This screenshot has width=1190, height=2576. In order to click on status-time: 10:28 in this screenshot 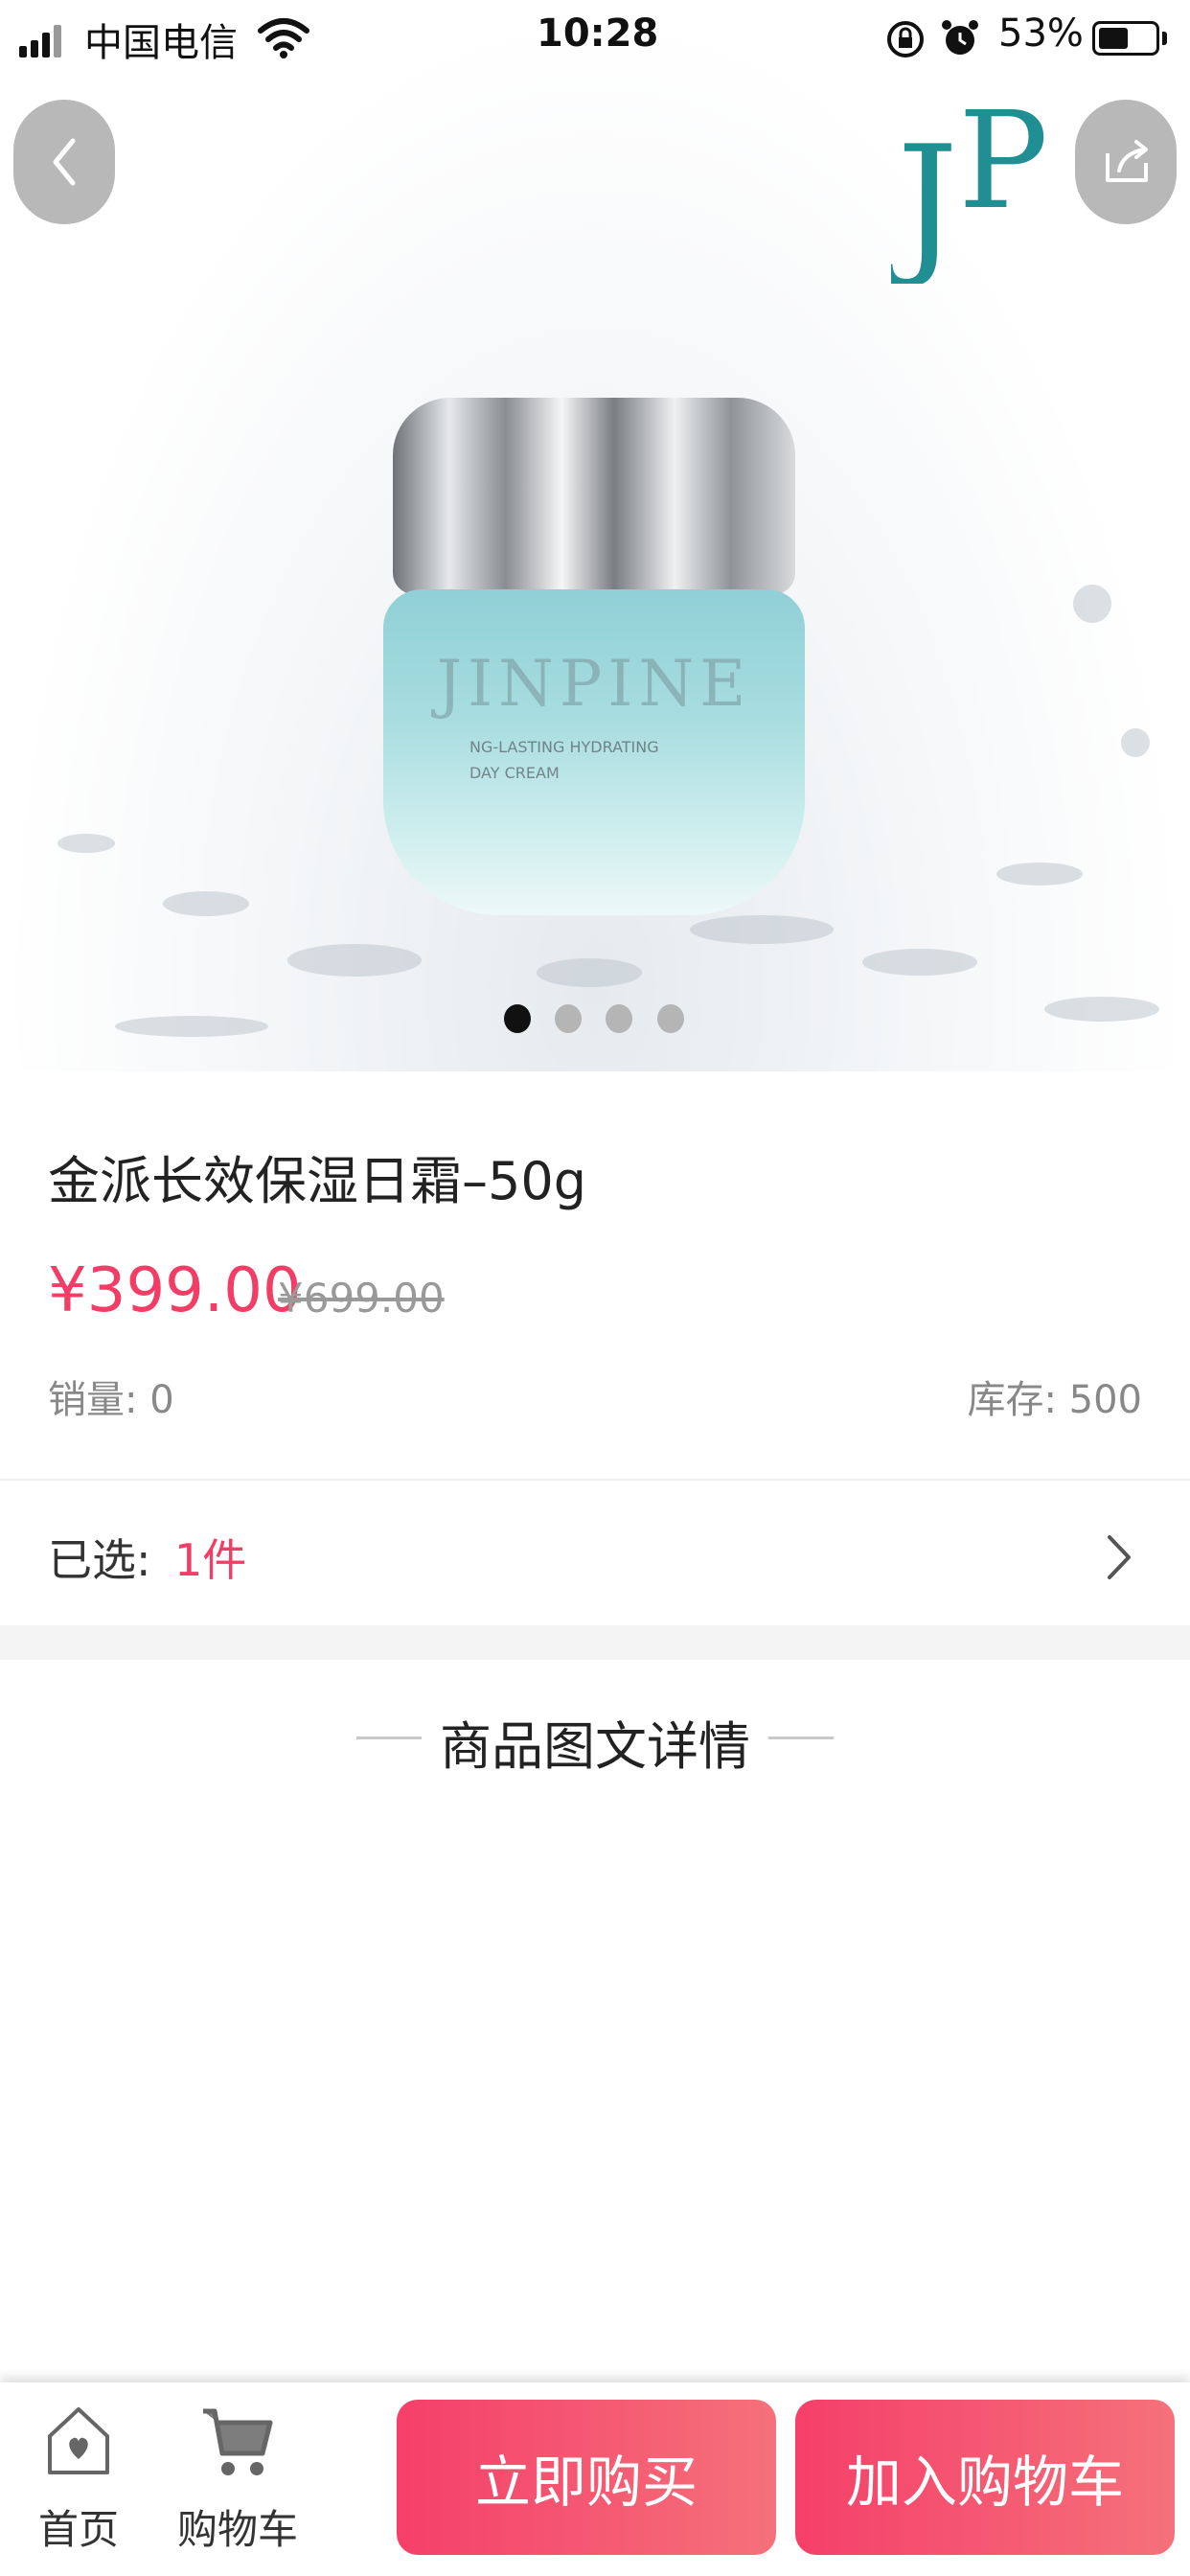, I will do `click(598, 34)`.